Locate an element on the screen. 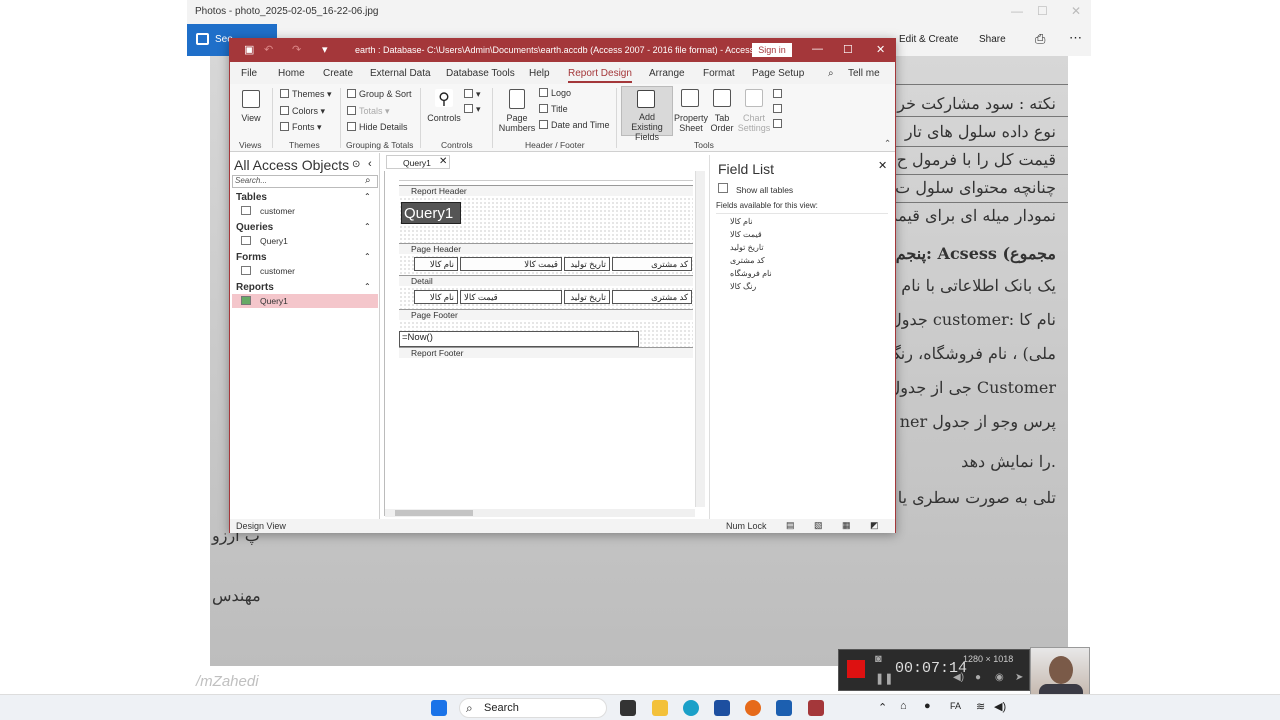 The width and height of the screenshot is (1280, 720). scroll-thumb is located at coordinates (434, 513).